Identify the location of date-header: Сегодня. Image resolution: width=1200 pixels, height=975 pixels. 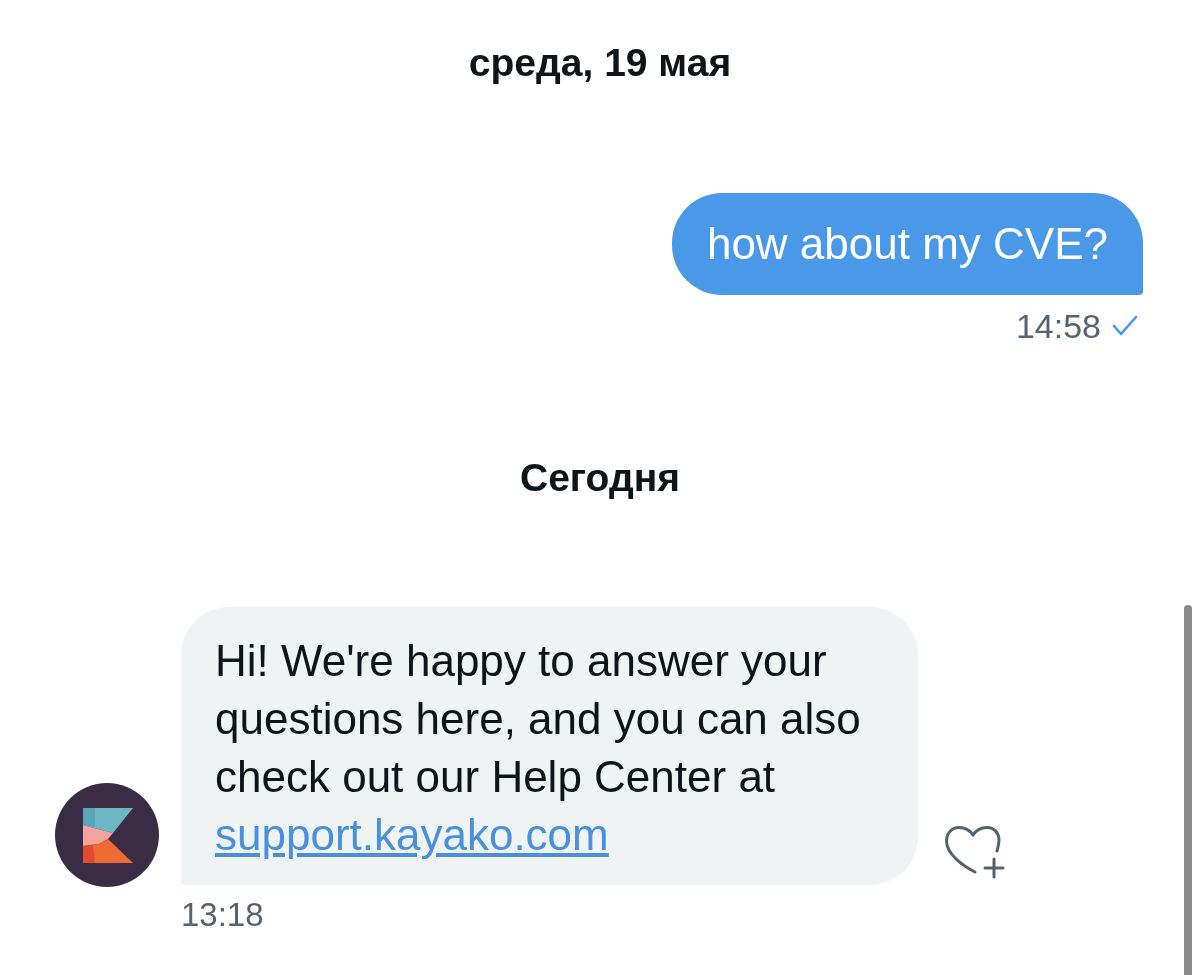
(600, 478).